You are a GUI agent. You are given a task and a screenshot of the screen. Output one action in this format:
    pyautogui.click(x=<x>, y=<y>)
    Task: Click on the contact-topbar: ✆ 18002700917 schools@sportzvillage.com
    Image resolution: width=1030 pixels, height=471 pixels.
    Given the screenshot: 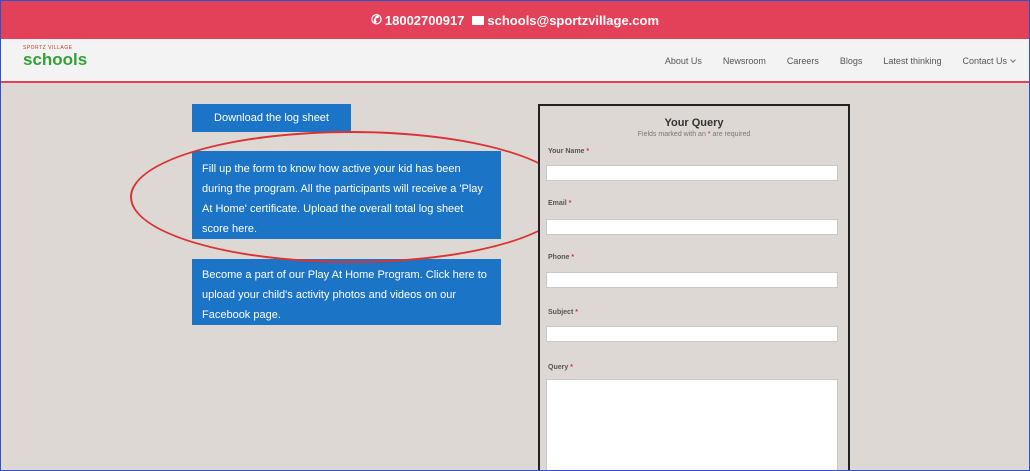 What is the action you would take?
    pyautogui.click(x=515, y=20)
    